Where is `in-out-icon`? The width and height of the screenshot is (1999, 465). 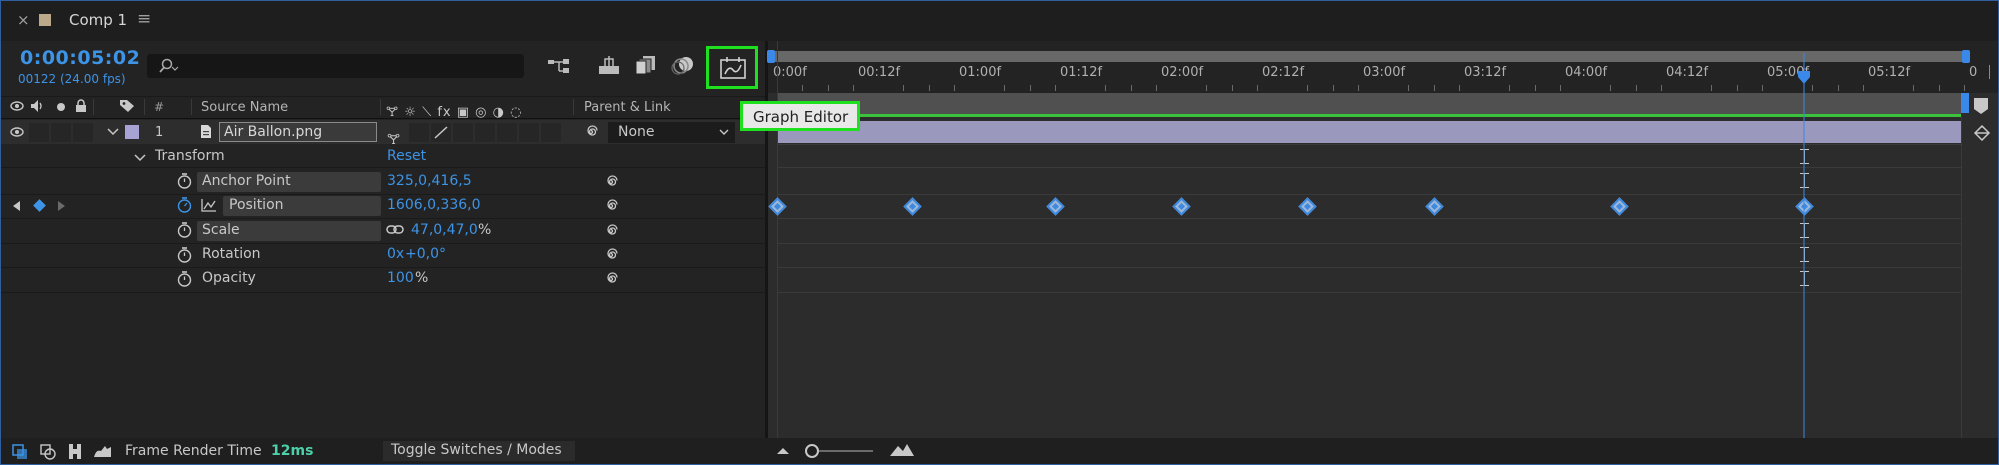
in-out-icon is located at coordinates (75, 451).